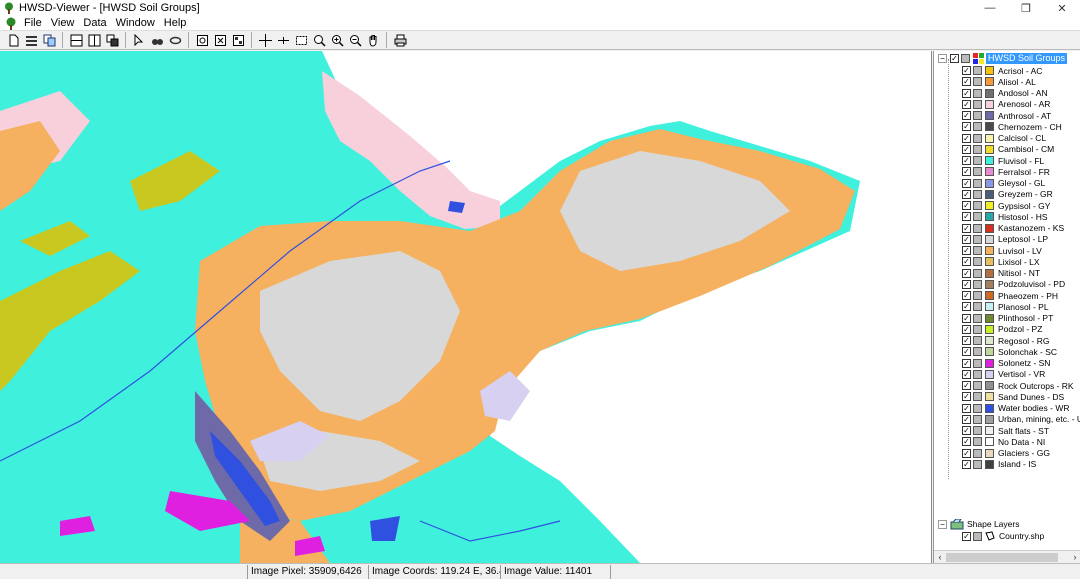 This screenshot has height=579, width=1080. What do you see at coordinates (220, 40) in the screenshot?
I see `zoom-layer-button` at bounding box center [220, 40].